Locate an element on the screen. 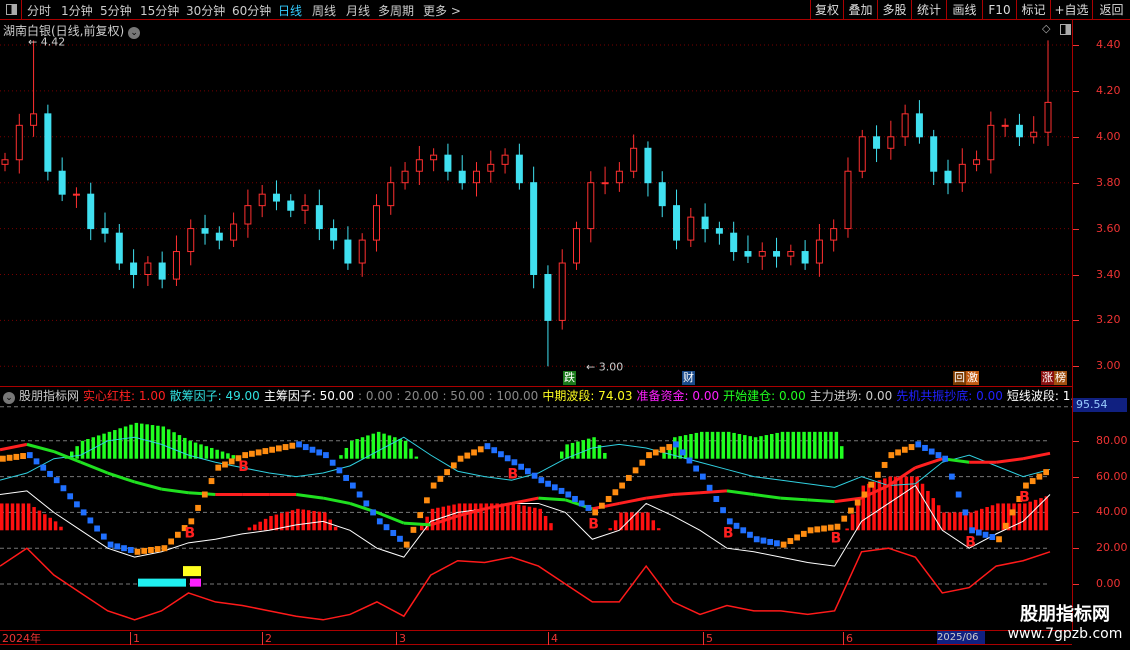 Image resolution: width=1130 pixels, height=650 pixels. event-tag: 榜 is located at coordinates (1060, 378).